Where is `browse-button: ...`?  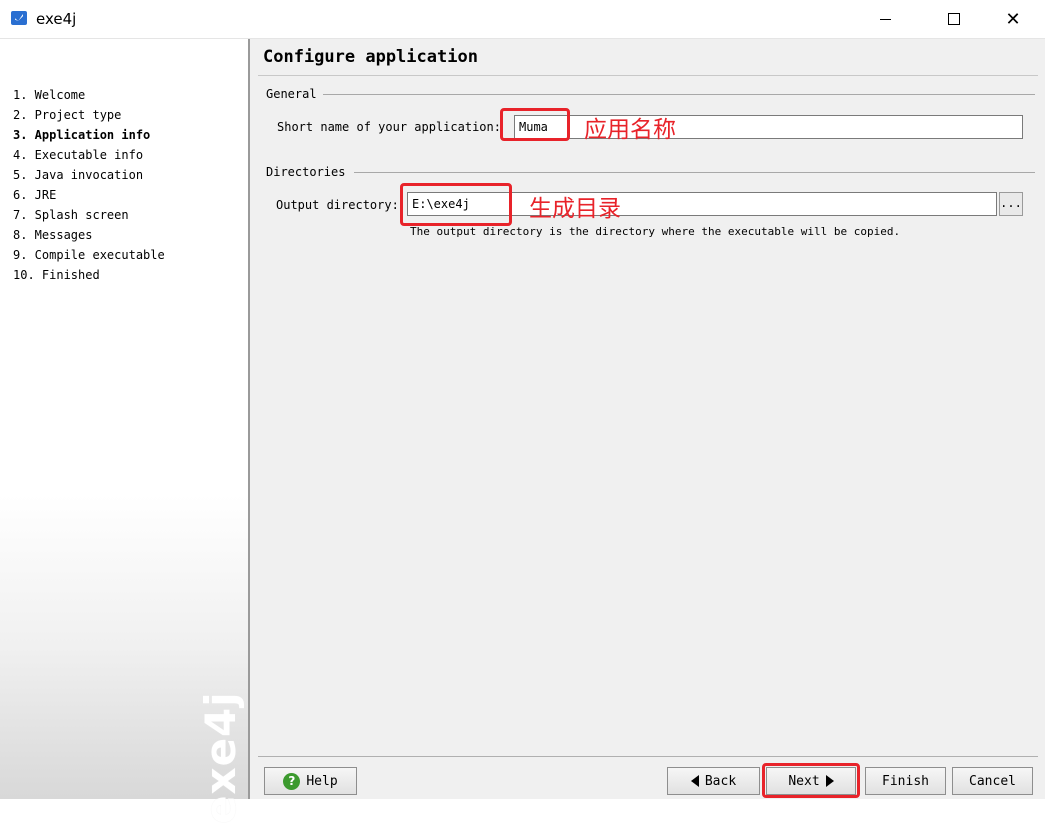
browse-button: ... is located at coordinates (1011, 204).